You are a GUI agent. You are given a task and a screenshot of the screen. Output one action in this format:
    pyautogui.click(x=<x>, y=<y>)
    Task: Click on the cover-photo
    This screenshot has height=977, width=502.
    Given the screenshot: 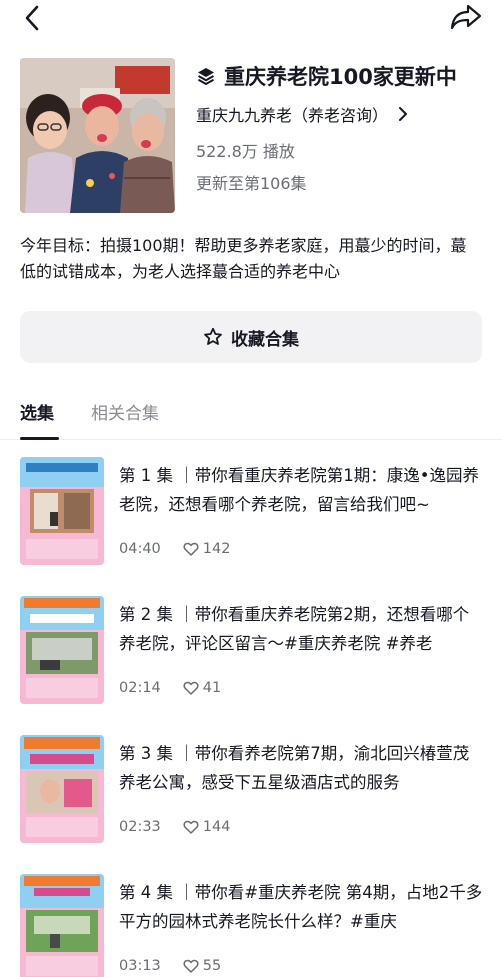 What is the action you would take?
    pyautogui.click(x=97, y=135)
    